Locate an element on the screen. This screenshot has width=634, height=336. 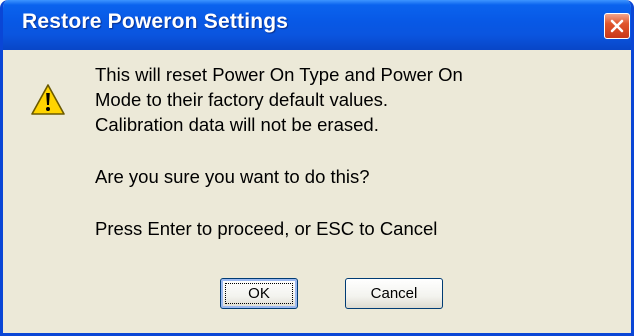
ok-button: OK is located at coordinates (259, 293).